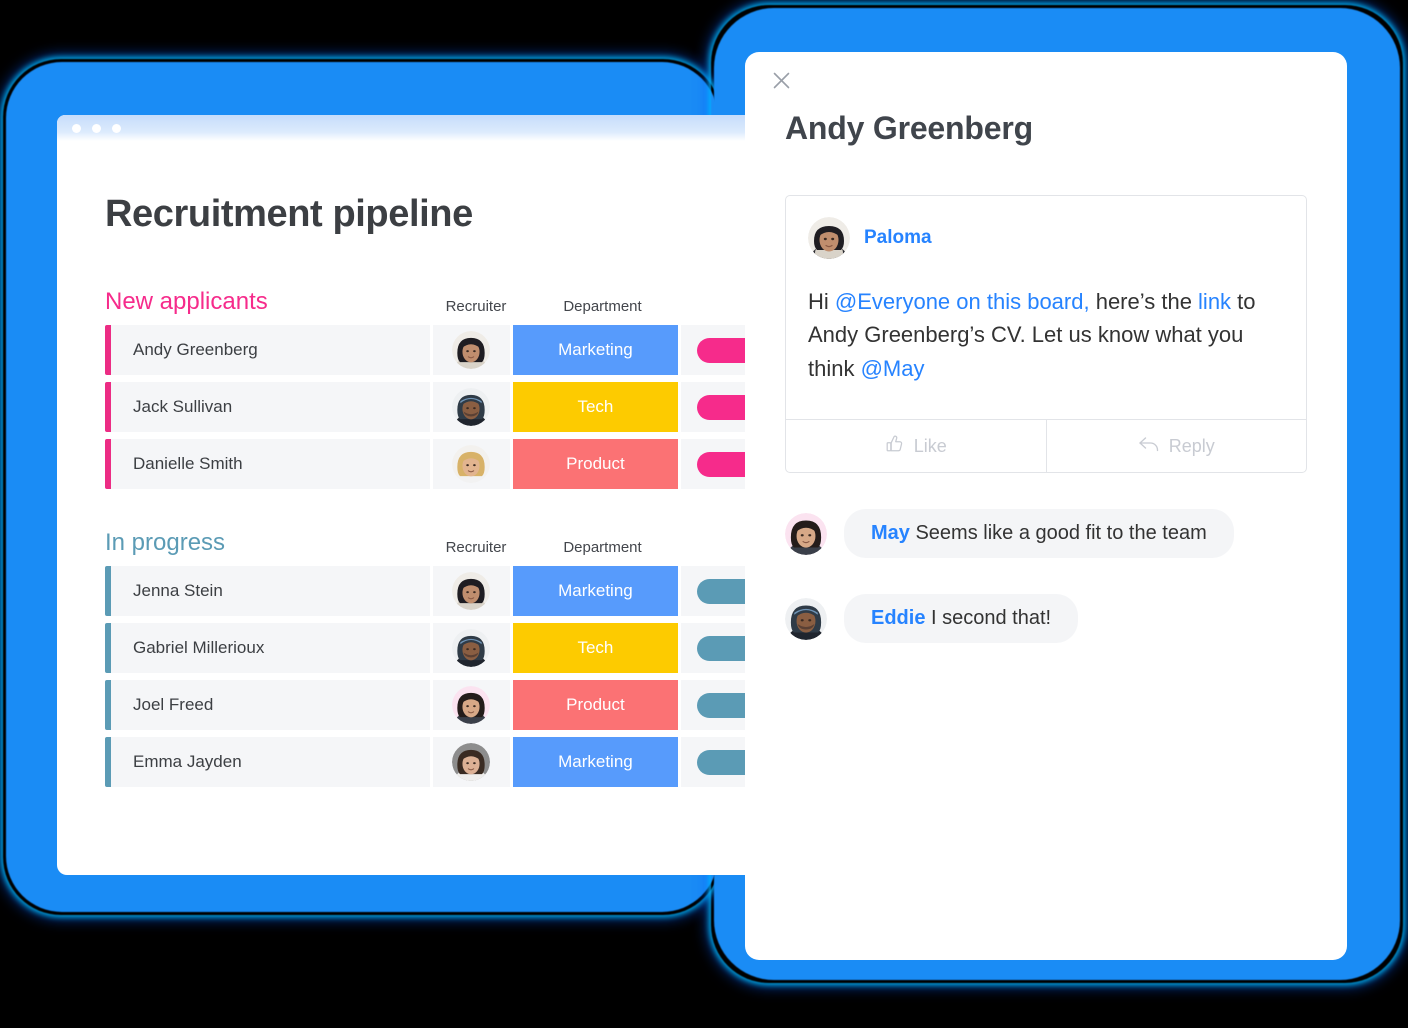 Image resolution: width=1408 pixels, height=1028 pixels. Describe the element at coordinates (96, 128) in the screenshot. I see `minimize-dot` at that location.